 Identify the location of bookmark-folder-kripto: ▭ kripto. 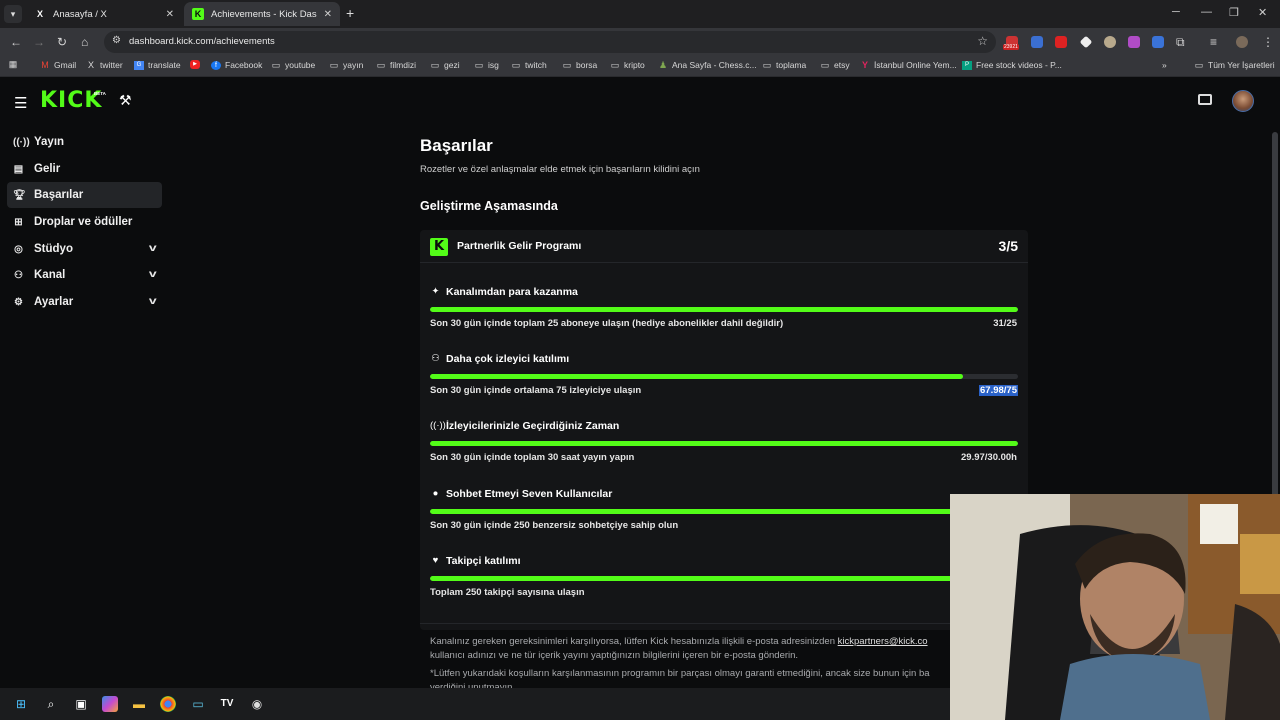
(627, 65).